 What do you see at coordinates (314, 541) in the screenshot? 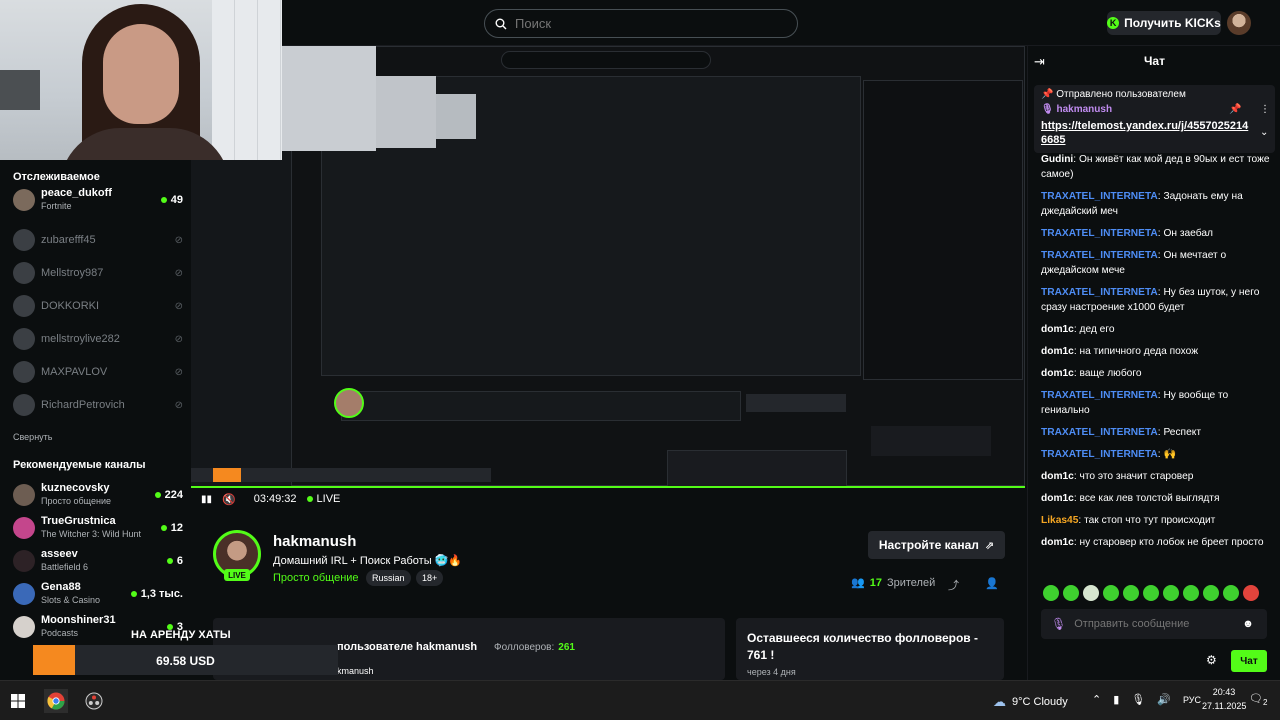
I see `channel-name: hakmanush` at bounding box center [314, 541].